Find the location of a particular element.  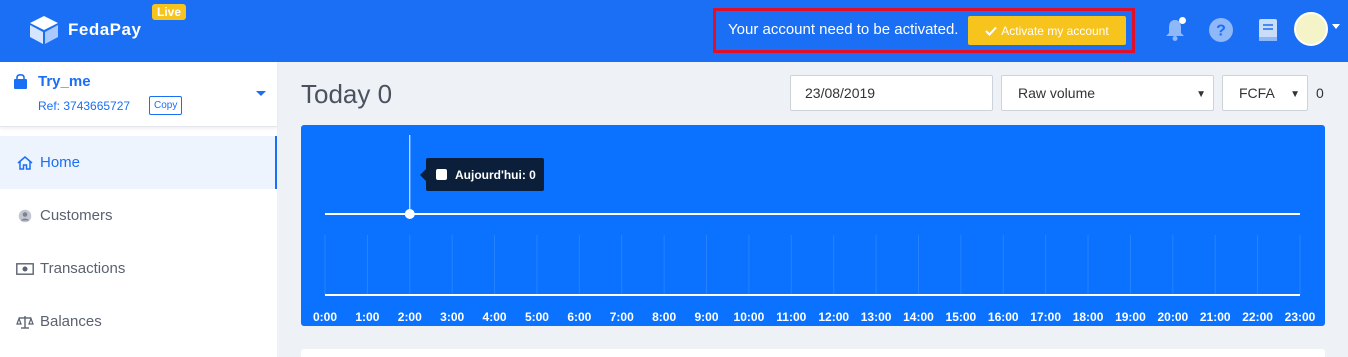

x-tick-label: 8:00 is located at coordinates (664, 317).